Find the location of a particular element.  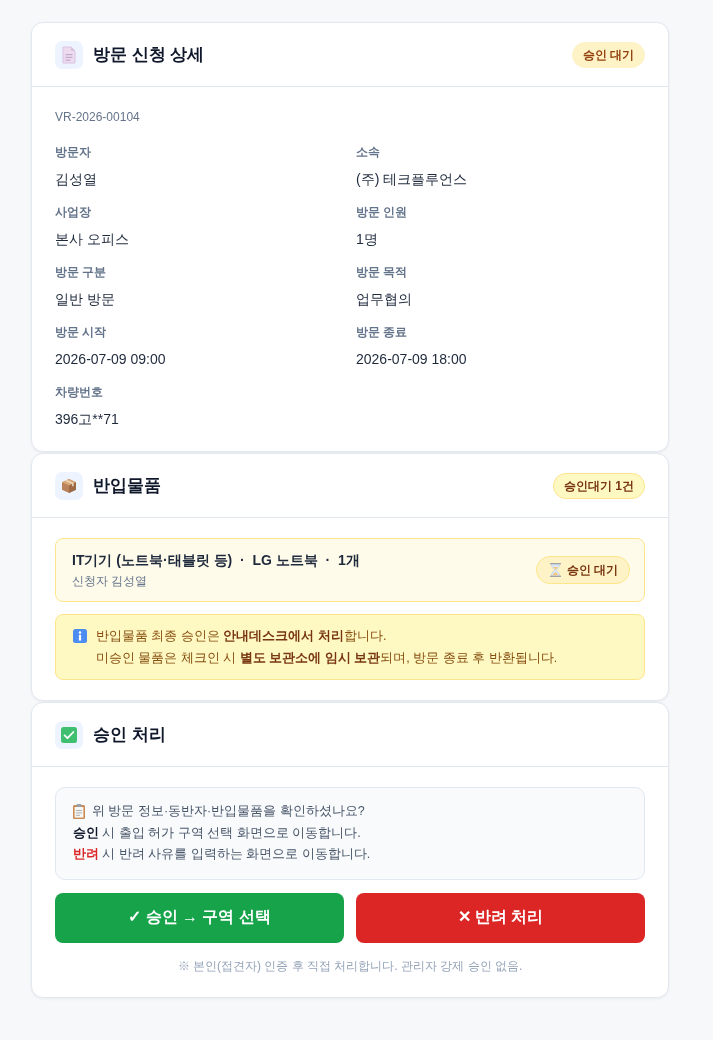

info-icon is located at coordinates (80, 636).